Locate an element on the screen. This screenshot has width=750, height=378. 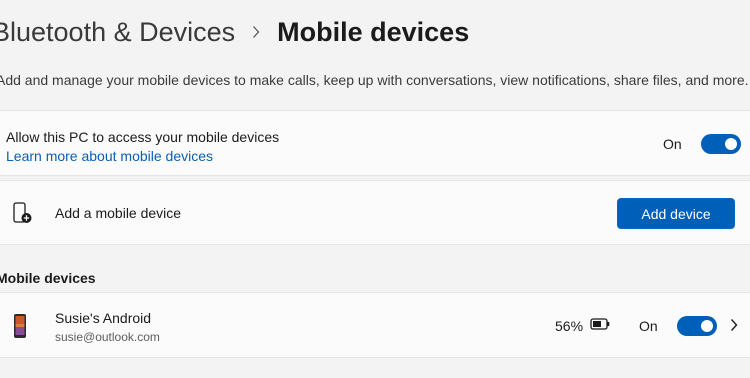
page-title: Mobile devices is located at coordinates (373, 32).